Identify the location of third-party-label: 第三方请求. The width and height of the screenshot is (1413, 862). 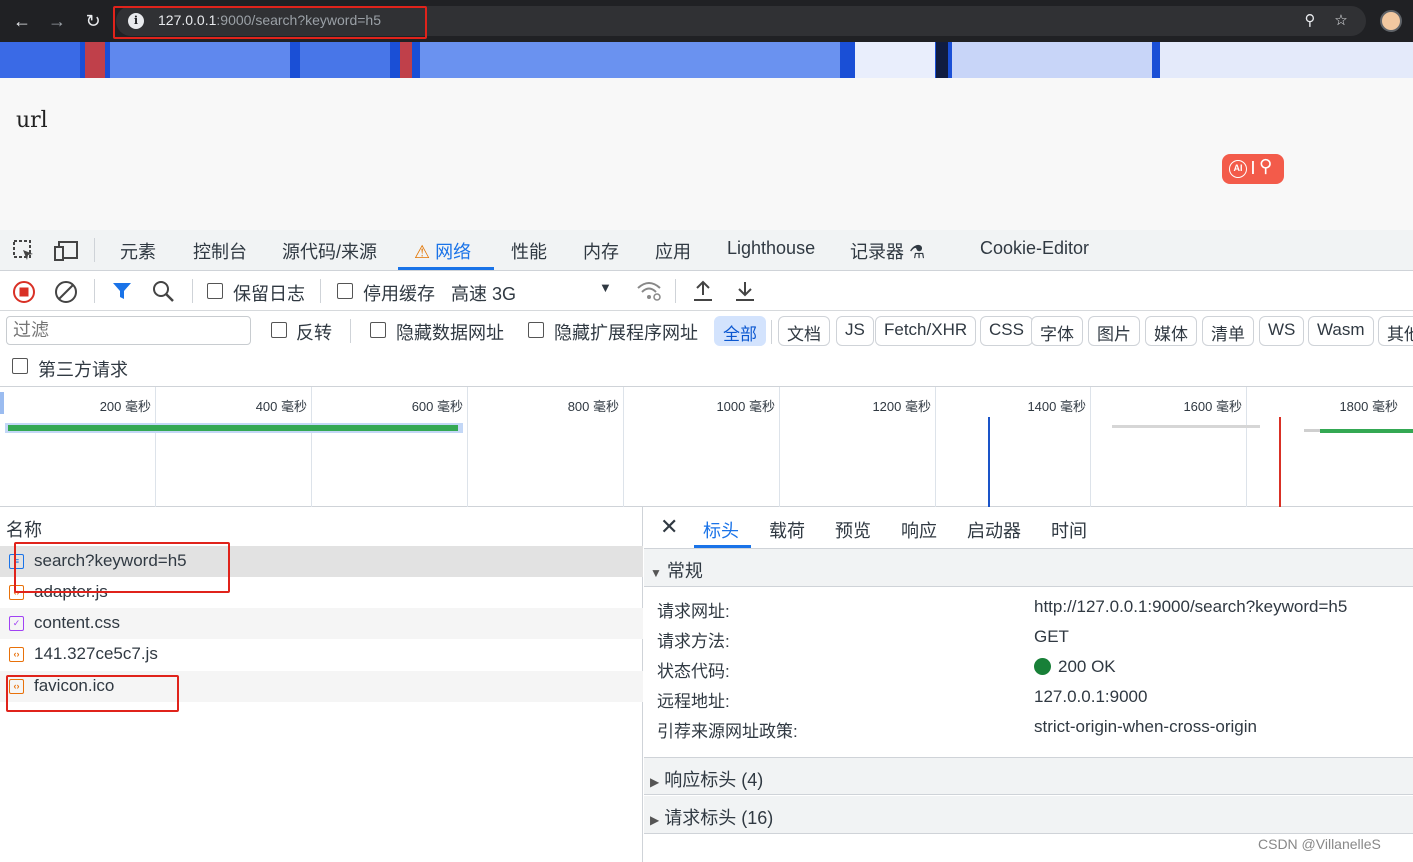
(83, 370).